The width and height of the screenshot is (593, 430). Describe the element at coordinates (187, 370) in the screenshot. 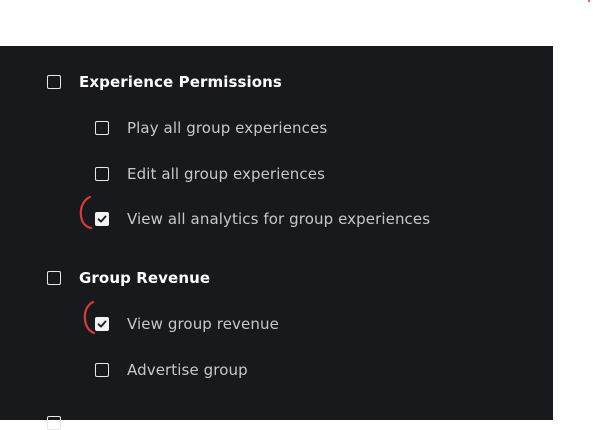

I see `permission-label: Advertise group` at that location.